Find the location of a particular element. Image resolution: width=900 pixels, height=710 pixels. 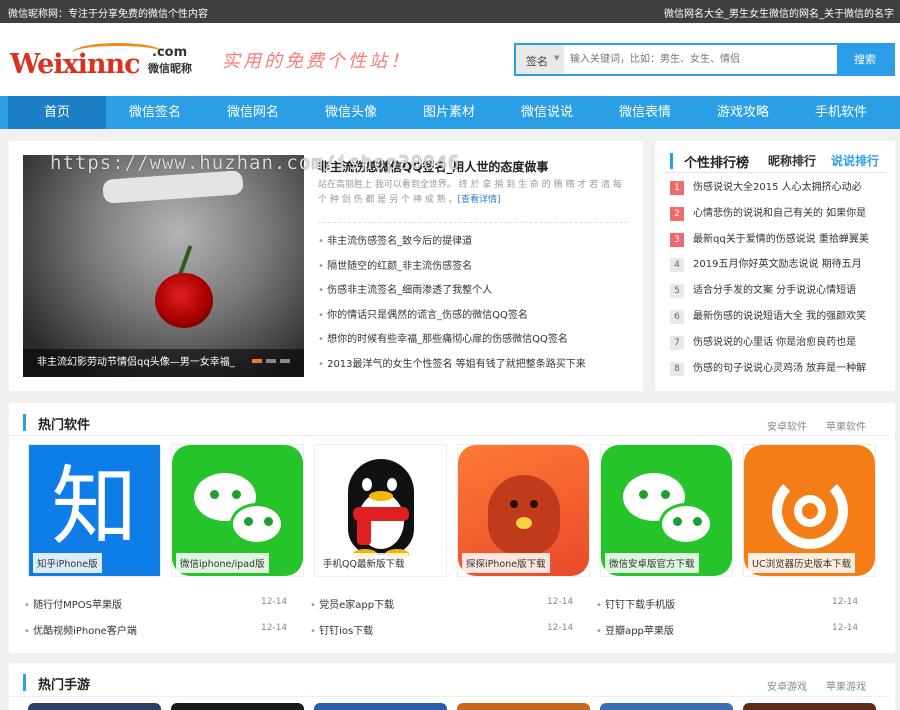

site-logo: Weixinnc .com 微信昵称 is located at coordinates (105, 63).